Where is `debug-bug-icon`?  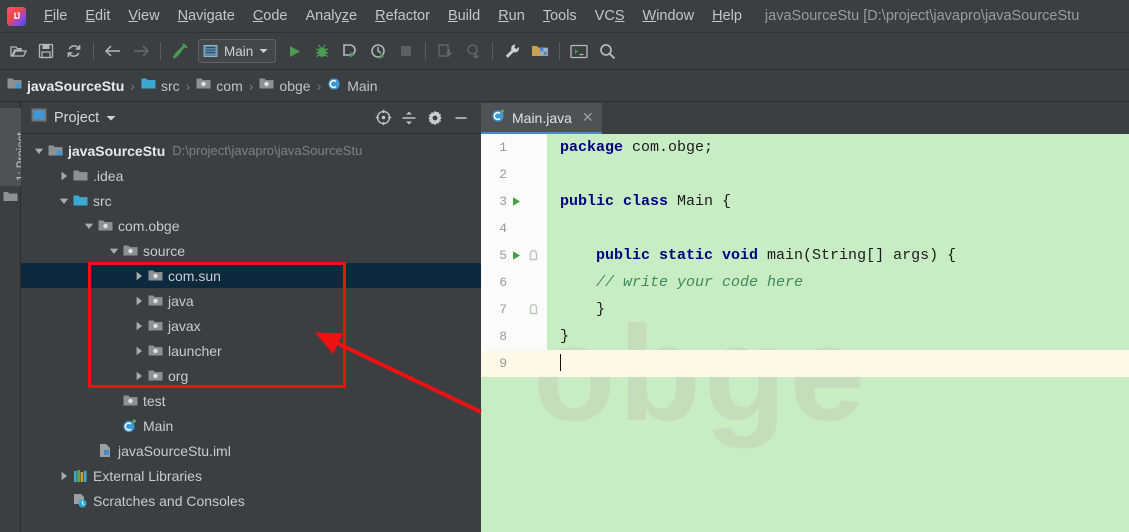 debug-bug-icon is located at coordinates (322, 51).